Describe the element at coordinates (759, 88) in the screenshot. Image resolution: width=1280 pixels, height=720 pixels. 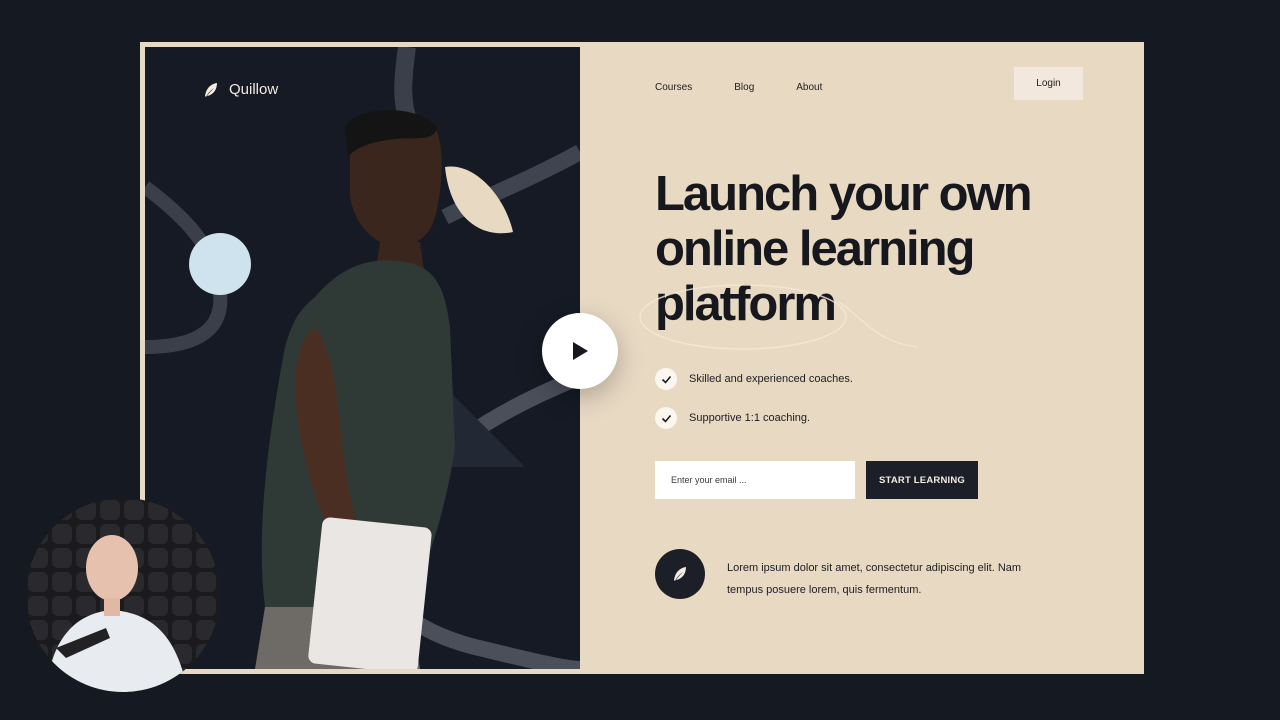
I see `top-nav: Courses Blog About` at that location.